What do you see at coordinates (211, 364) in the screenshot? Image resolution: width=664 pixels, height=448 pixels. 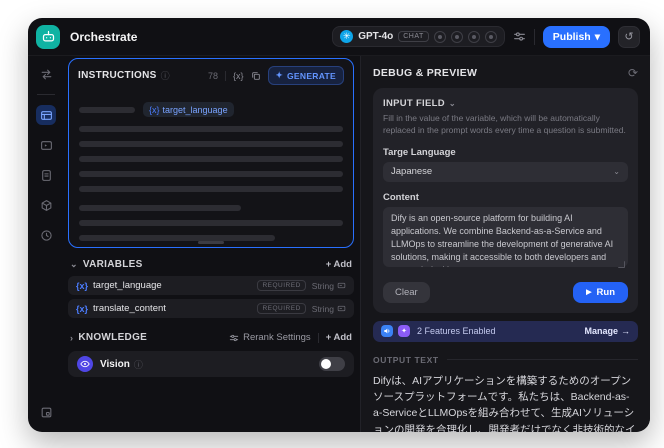 I see `vision-setting-card: Vision ⓘ` at bounding box center [211, 364].